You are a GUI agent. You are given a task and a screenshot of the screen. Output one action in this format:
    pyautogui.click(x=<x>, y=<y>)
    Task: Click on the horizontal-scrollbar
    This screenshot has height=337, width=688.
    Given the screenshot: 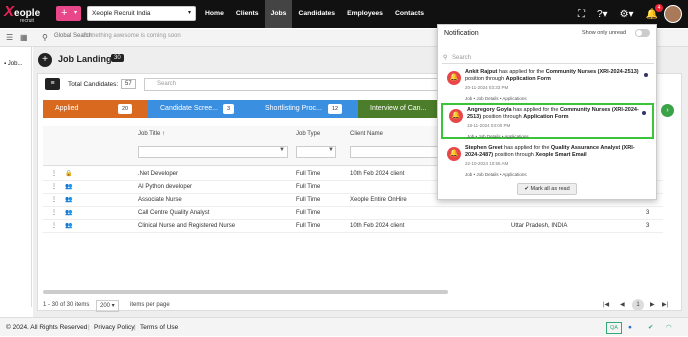 What is the action you would take?
    pyautogui.click(x=245, y=292)
    